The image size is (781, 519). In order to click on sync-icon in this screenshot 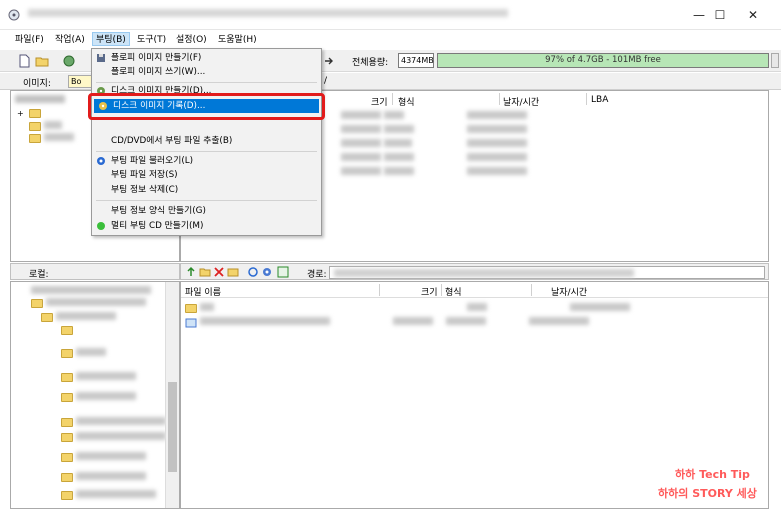, I will do `click(283, 272)`.